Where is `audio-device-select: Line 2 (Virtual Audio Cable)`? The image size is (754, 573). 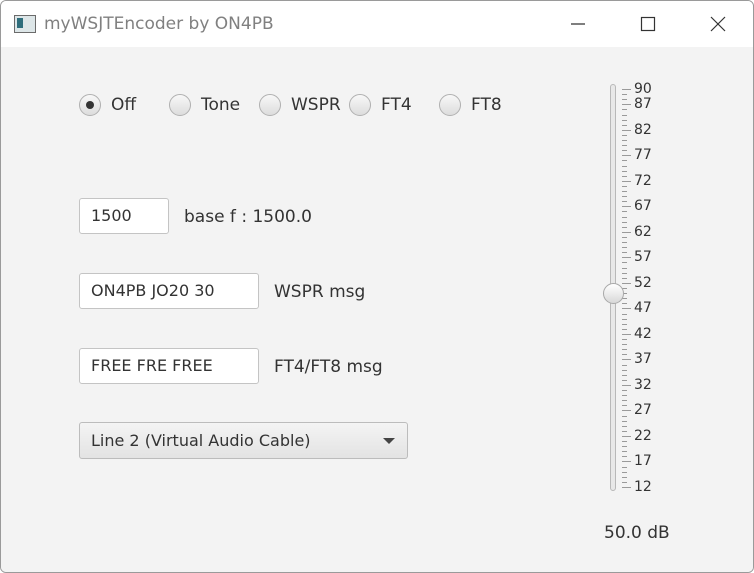 audio-device-select: Line 2 (Virtual Audio Cable) is located at coordinates (243, 440).